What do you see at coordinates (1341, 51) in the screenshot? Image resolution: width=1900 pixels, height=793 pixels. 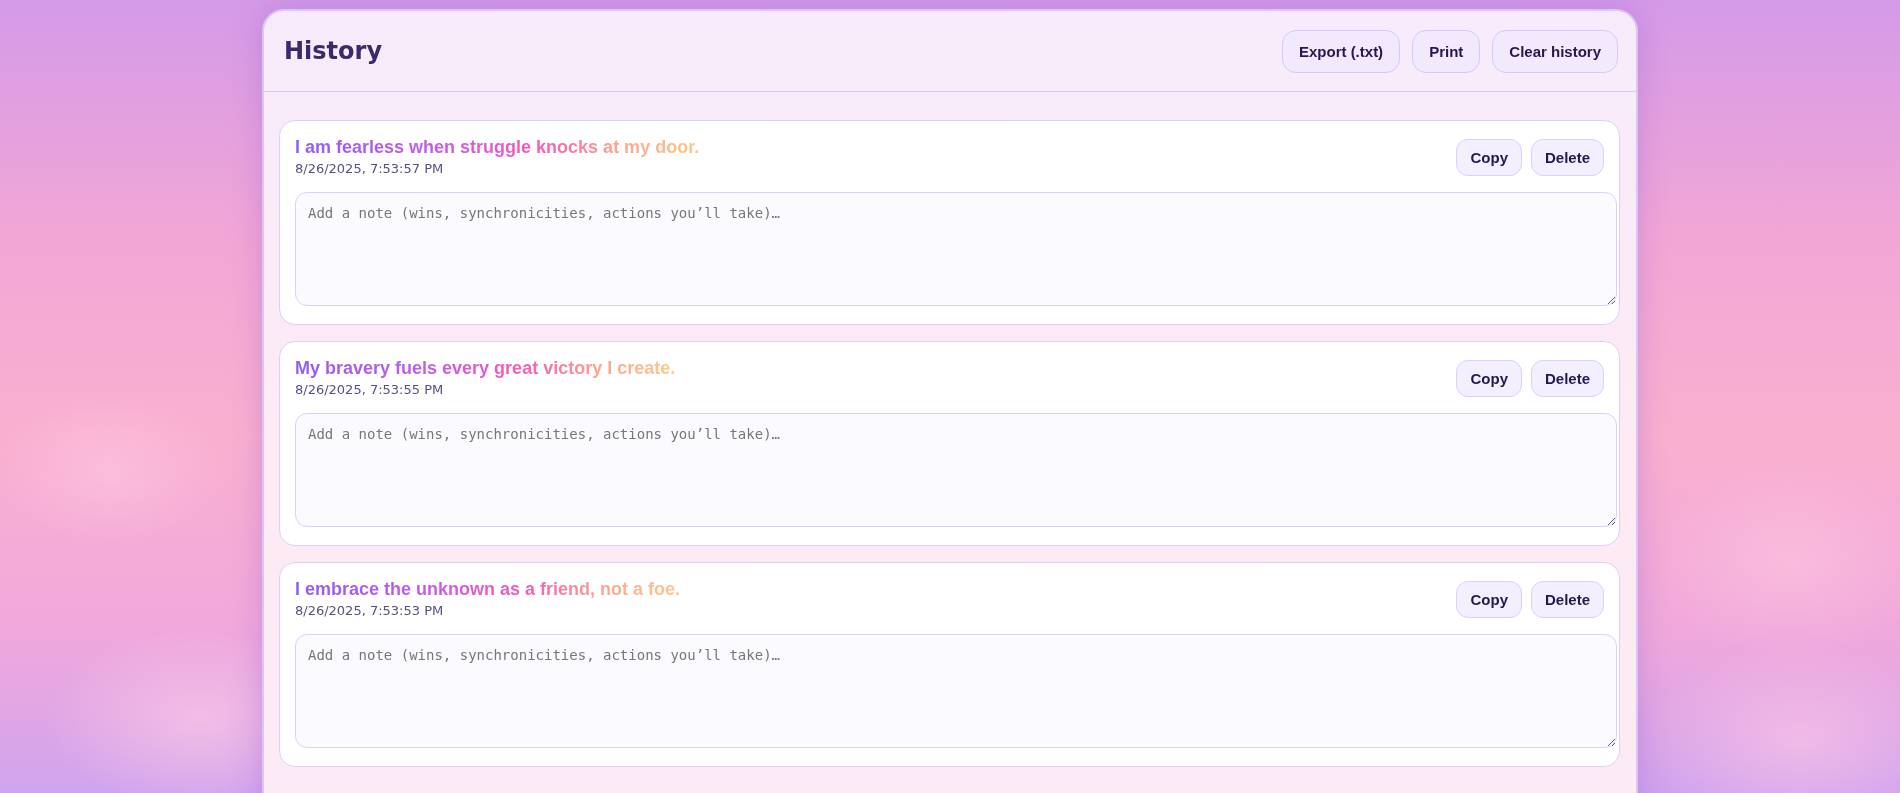 I see `export-button: Export (.txt)` at bounding box center [1341, 51].